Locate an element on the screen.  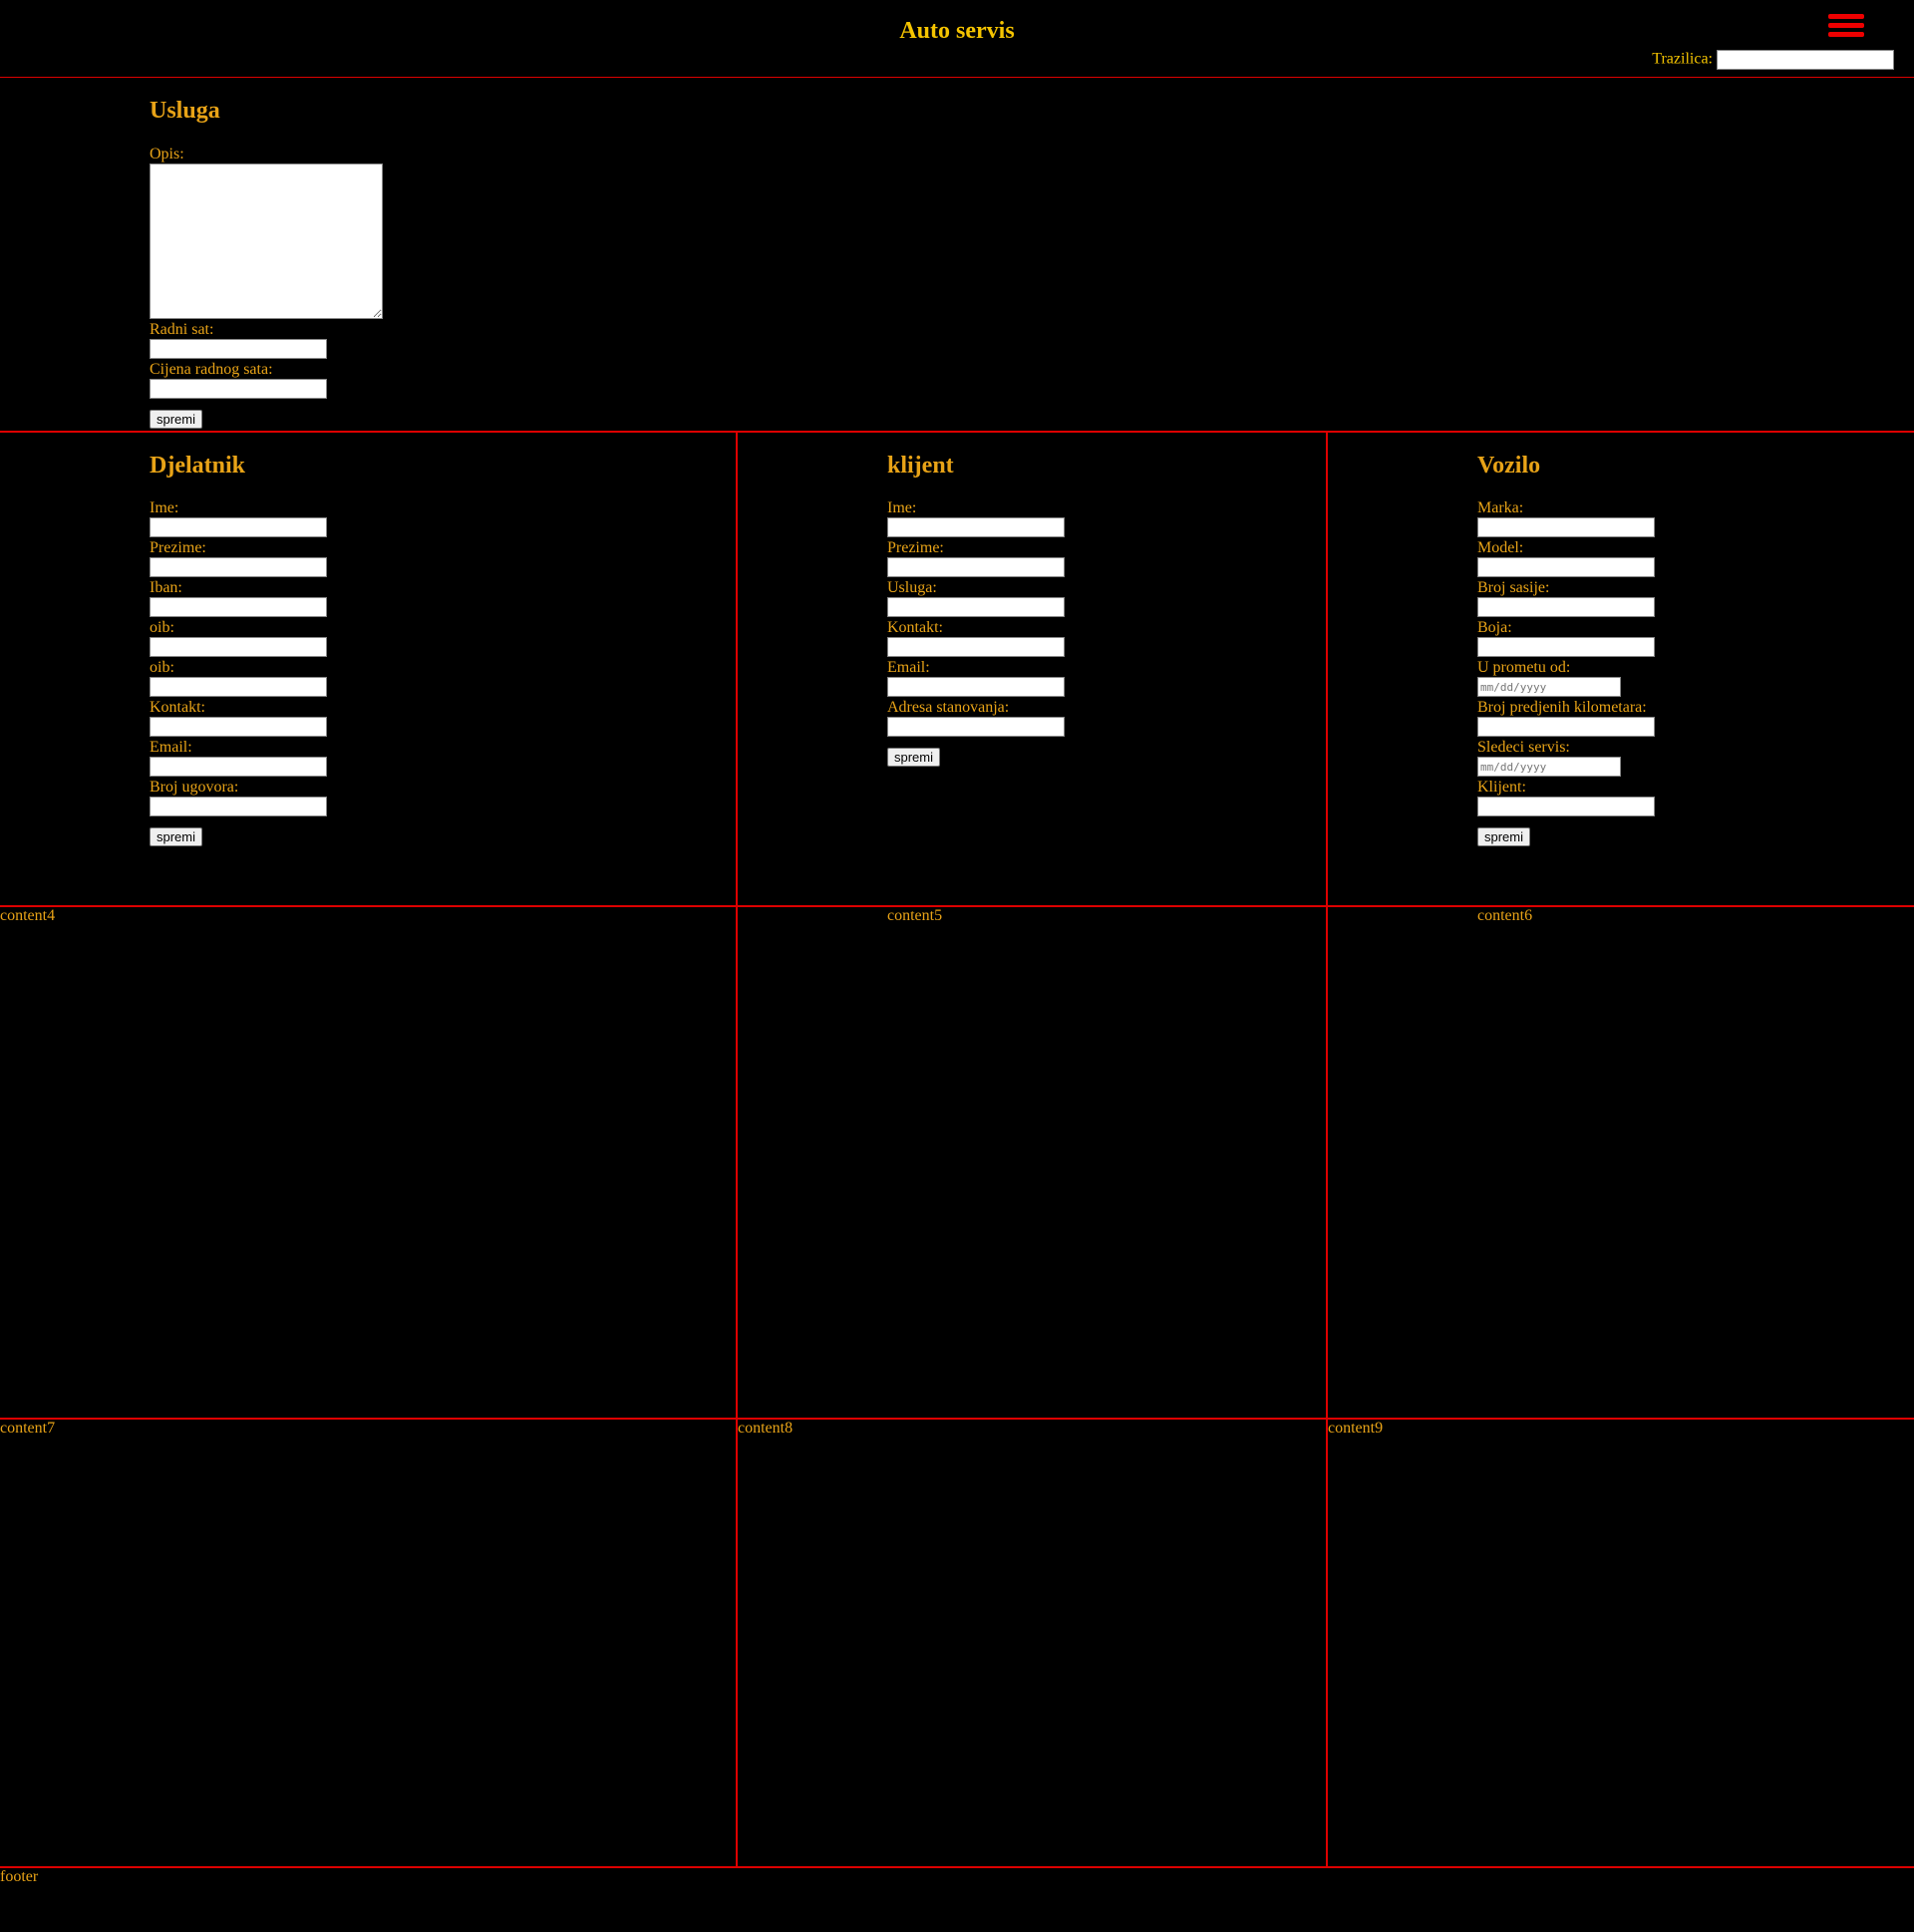
usluga-save-button: spremi is located at coordinates (176, 419).